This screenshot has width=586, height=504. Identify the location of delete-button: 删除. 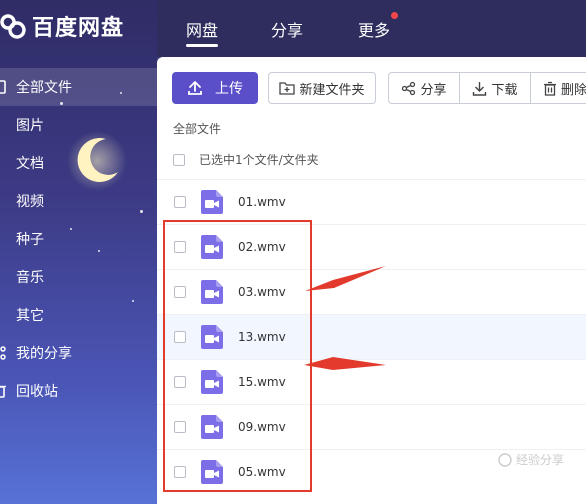
(558, 88).